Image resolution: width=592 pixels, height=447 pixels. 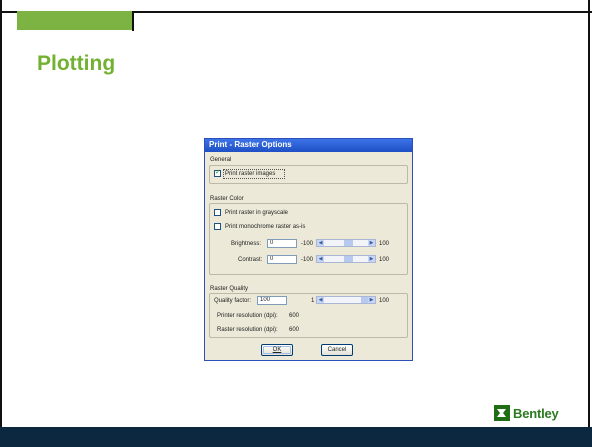 I want to click on brightness-input: 0, so click(x=282, y=243).